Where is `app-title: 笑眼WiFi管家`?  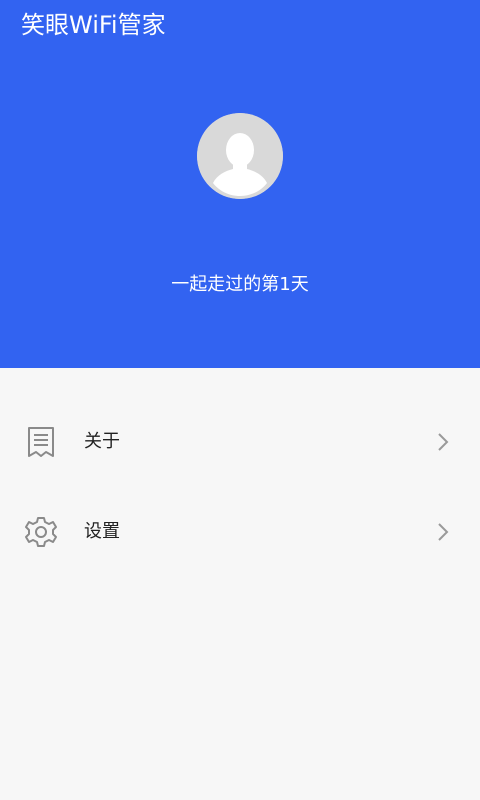
app-title: 笑眼WiFi管家 is located at coordinates (93, 25).